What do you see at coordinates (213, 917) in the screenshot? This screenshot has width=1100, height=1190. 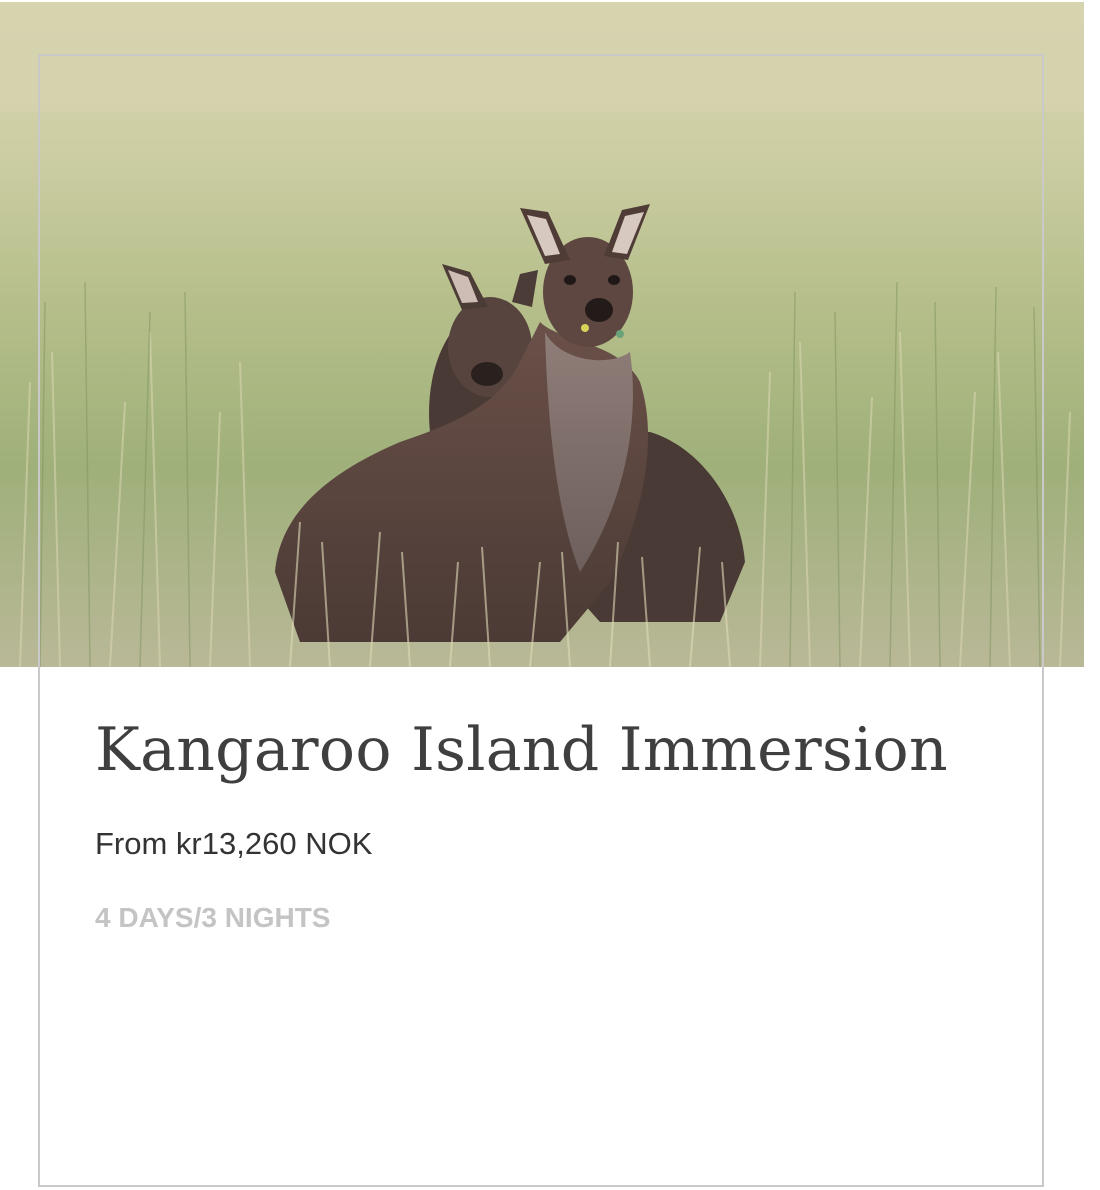 I see `tour-duration: 4 DAYS/3 NIGHTS` at bounding box center [213, 917].